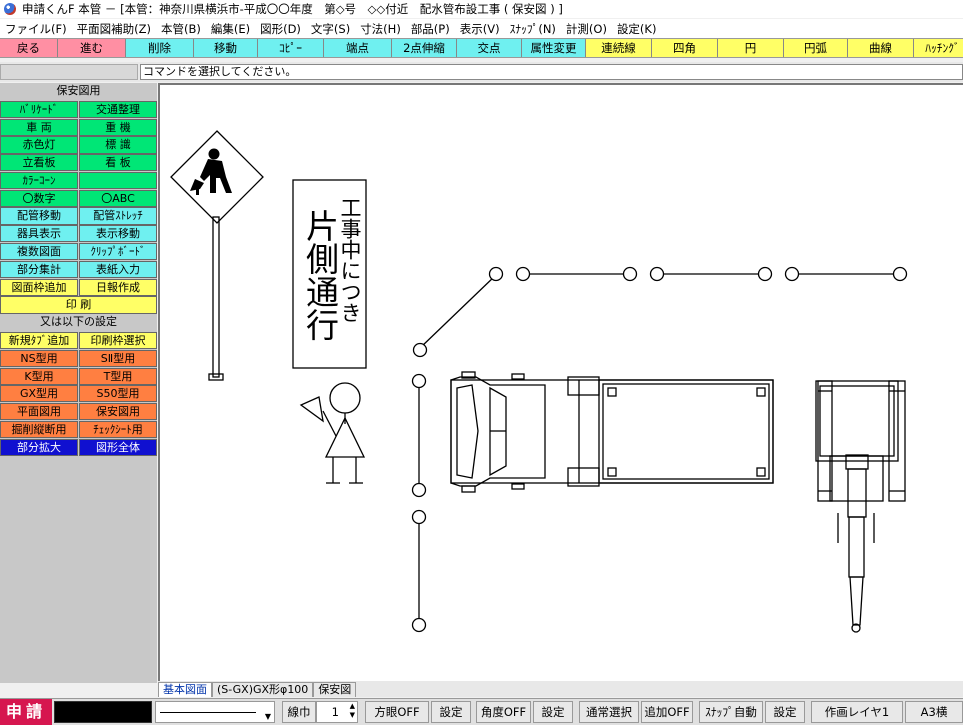 This screenshot has width=963, height=725. Describe the element at coordinates (185, 689) in the screenshot. I see `sheet-tab-0: 基本図面` at that location.